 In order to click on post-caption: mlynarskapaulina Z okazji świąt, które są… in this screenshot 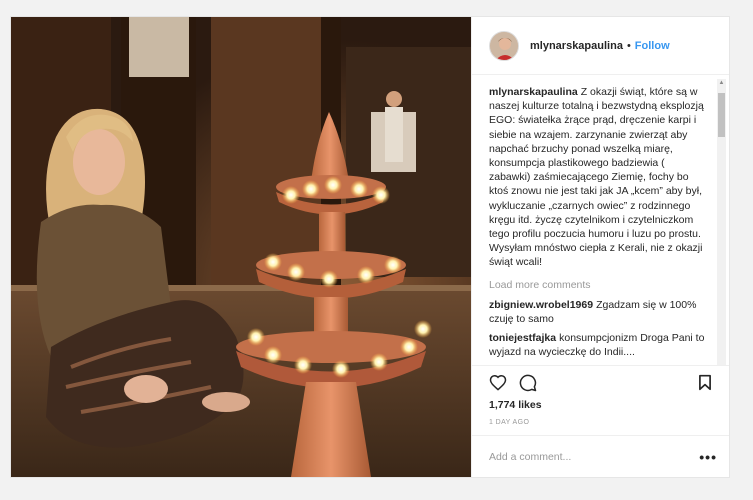, I will do `click(599, 177)`.